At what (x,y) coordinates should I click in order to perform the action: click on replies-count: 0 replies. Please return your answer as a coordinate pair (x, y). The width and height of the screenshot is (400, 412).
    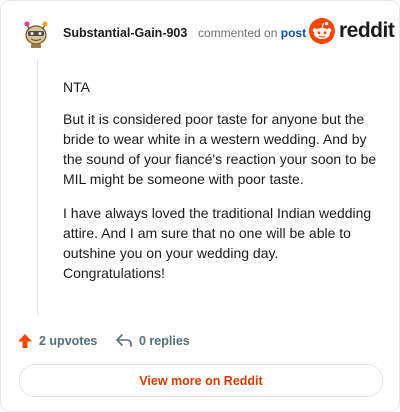
    Looking at the image, I should click on (164, 341).